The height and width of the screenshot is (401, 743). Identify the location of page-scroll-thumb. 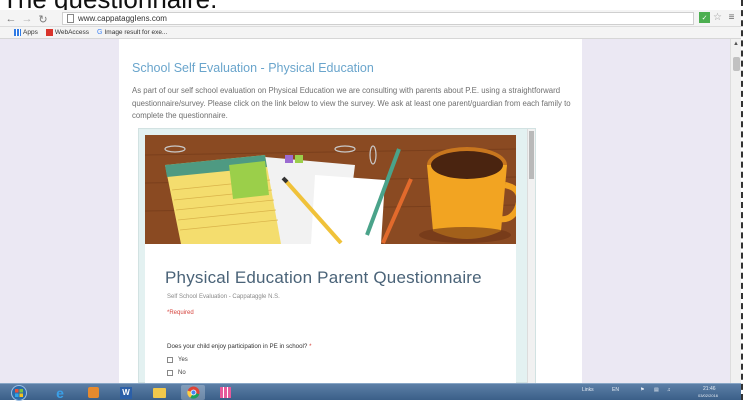
(736, 64).